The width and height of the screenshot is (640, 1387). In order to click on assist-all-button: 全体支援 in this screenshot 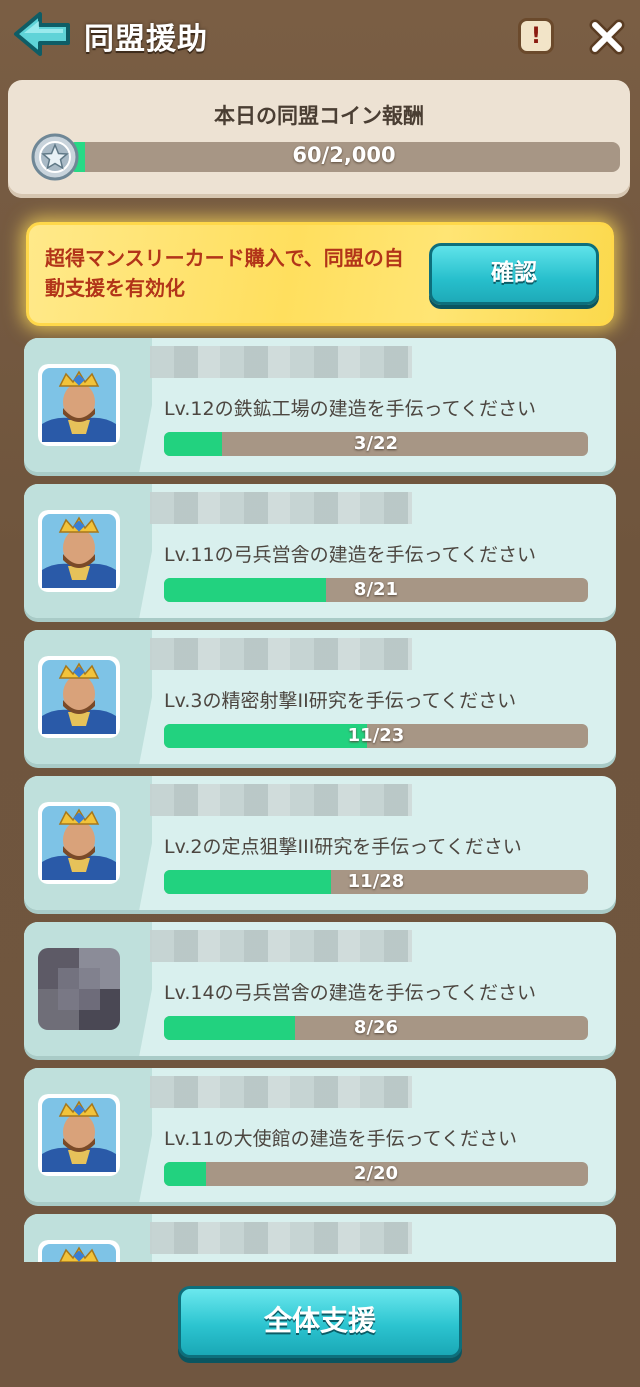, I will do `click(320, 1322)`.